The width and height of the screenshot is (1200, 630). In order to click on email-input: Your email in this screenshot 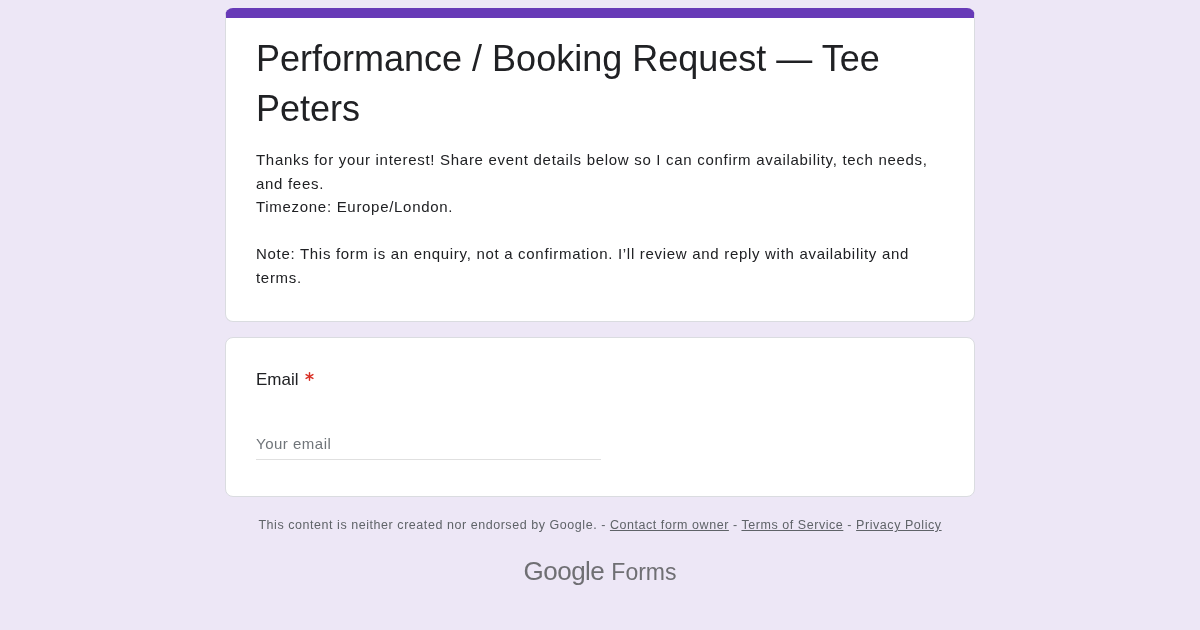, I will do `click(428, 444)`.